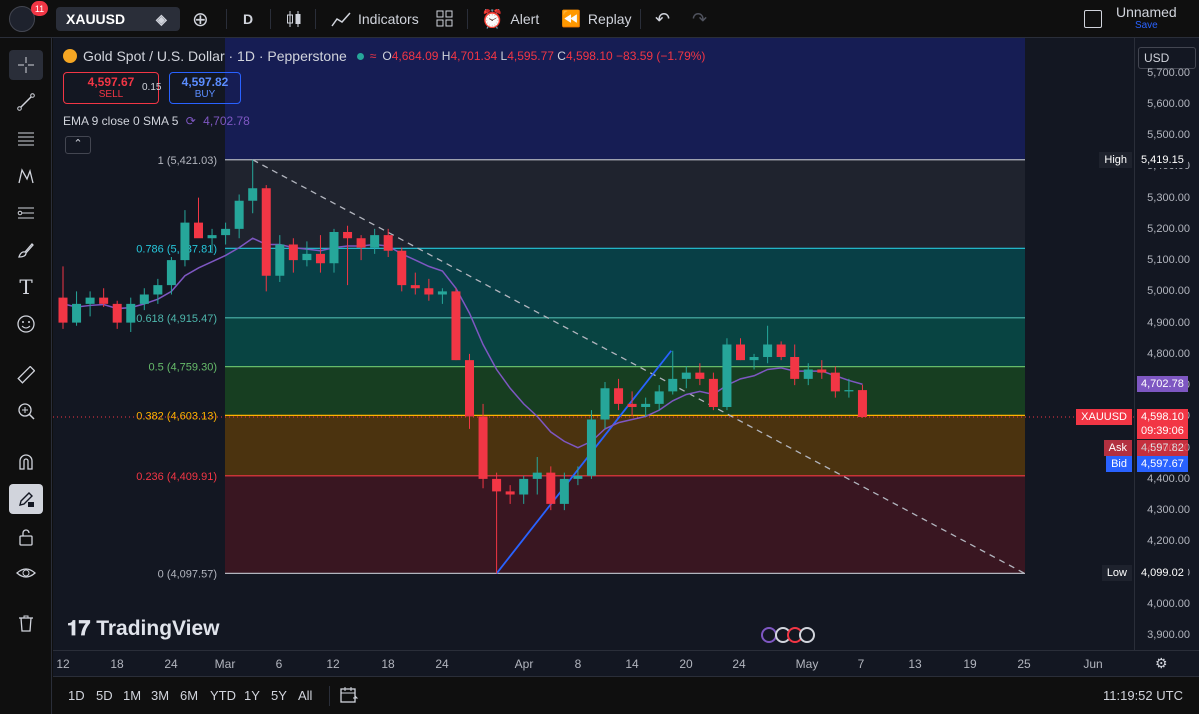 The height and width of the screenshot is (714, 1199). I want to click on price-tick-label: 5,700.00, so click(1168, 72).